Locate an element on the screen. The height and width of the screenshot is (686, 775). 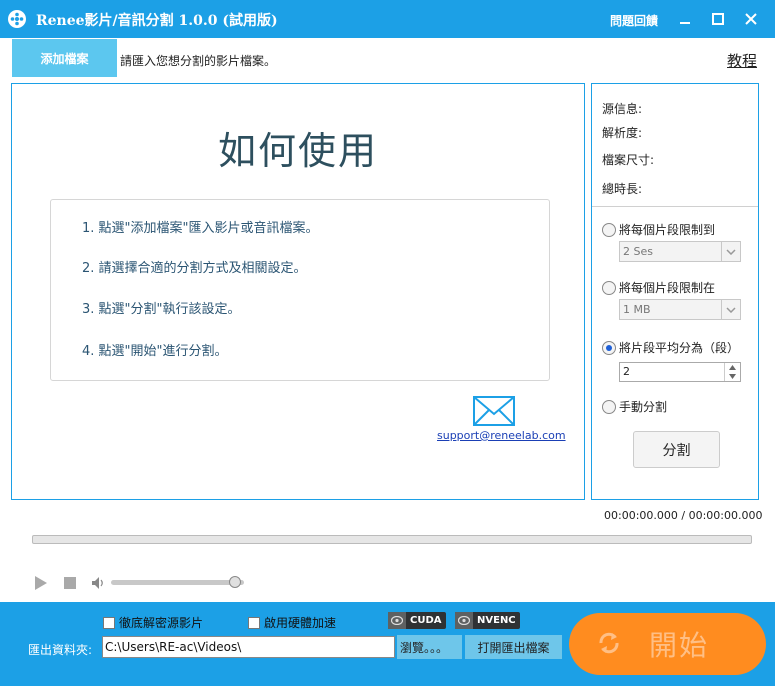
play-button is located at coordinates (41, 584).